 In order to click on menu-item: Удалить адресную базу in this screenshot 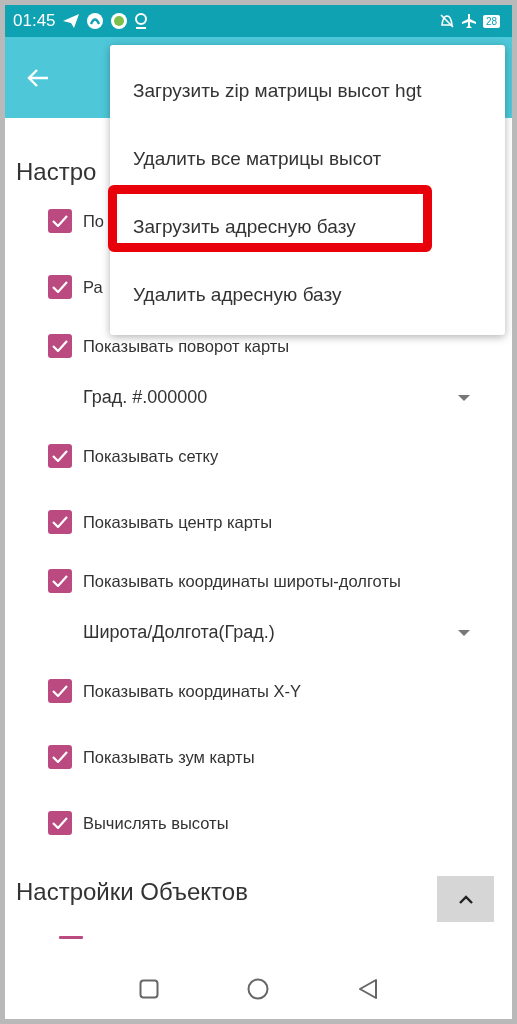, I will do `click(307, 295)`.